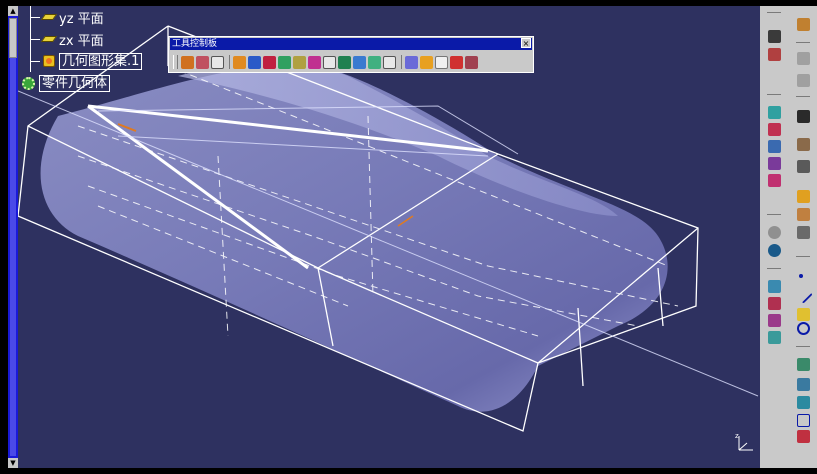  What do you see at coordinates (774, 54) in the screenshot?
I see `exit-sketch-icon` at bounding box center [774, 54].